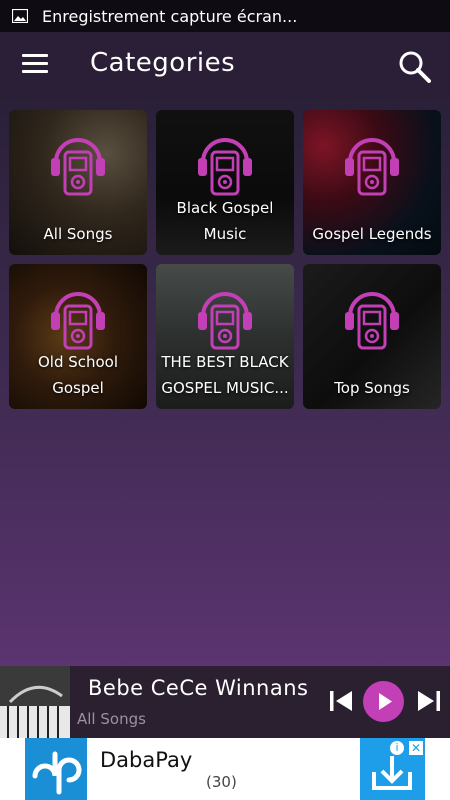 This screenshot has height=800, width=450. What do you see at coordinates (111, 719) in the screenshot?
I see `track-source: All Songs` at bounding box center [111, 719].